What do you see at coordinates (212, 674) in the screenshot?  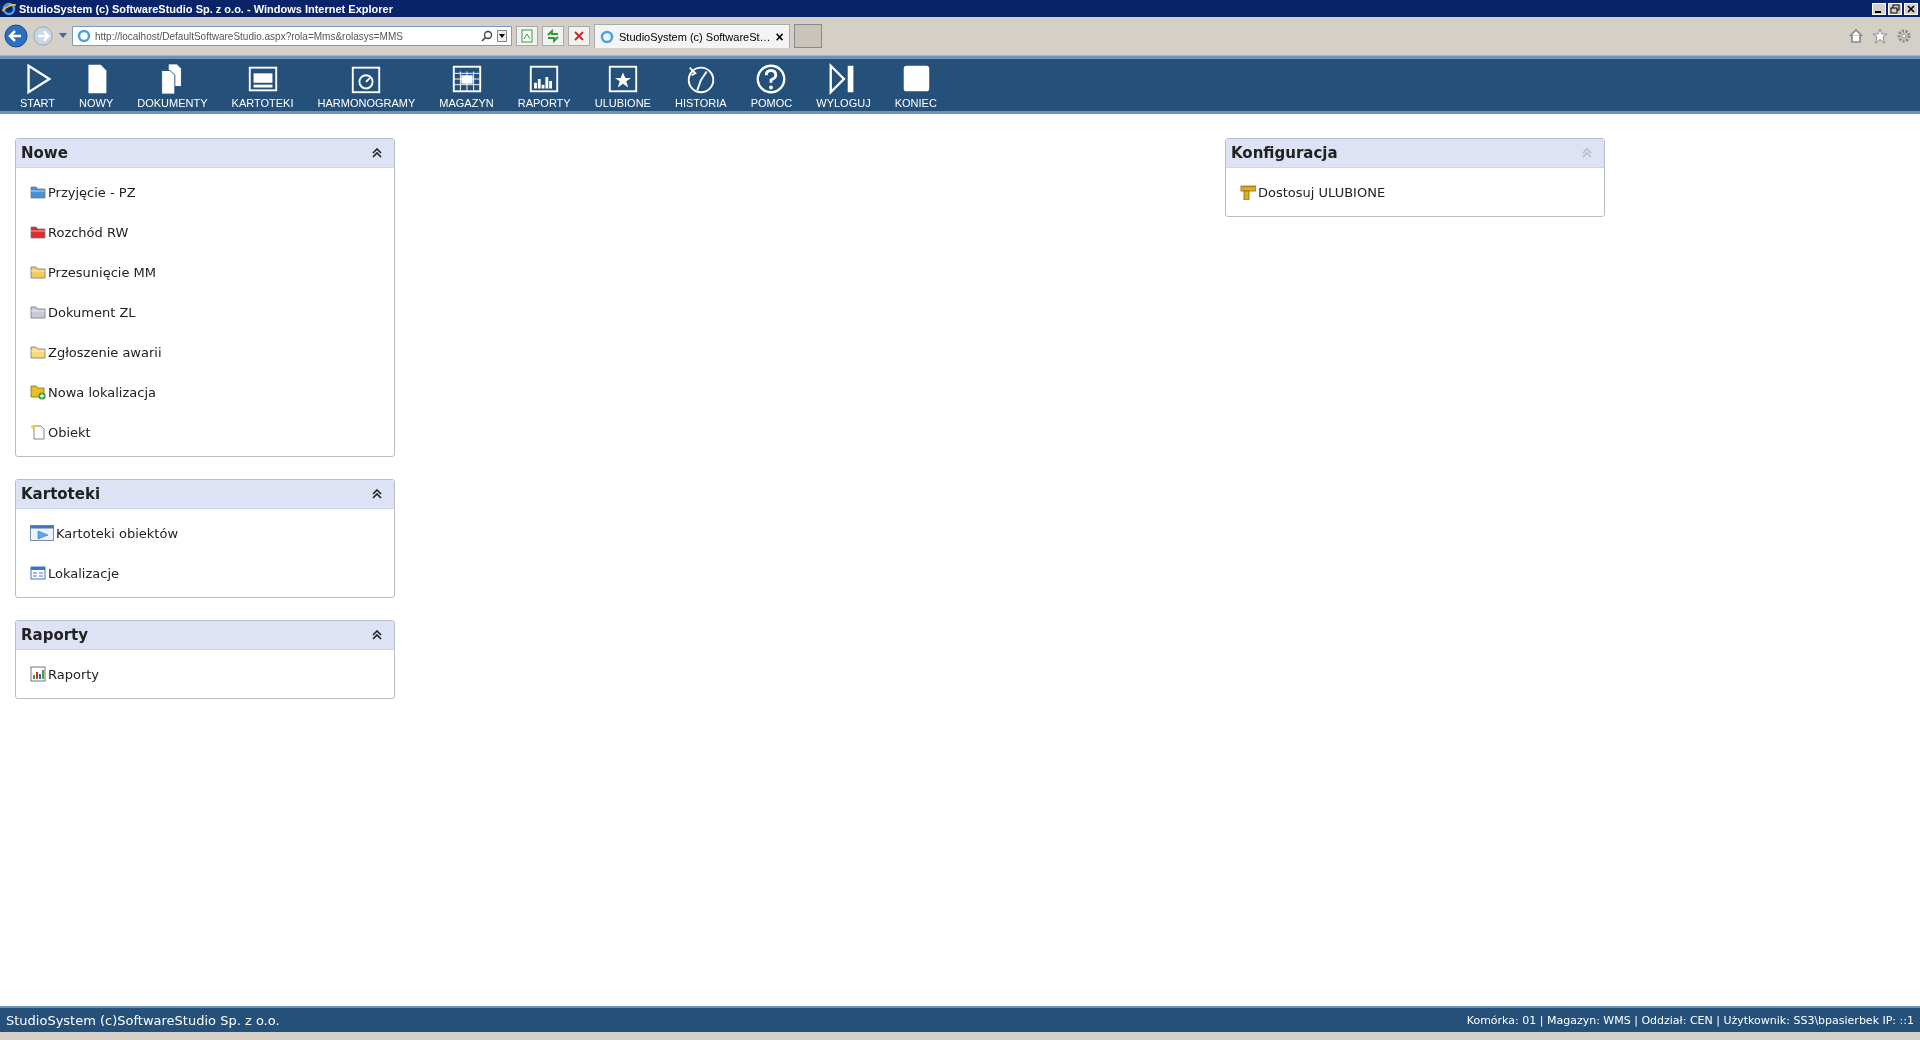 I see `panel-link: Raporty` at bounding box center [212, 674].